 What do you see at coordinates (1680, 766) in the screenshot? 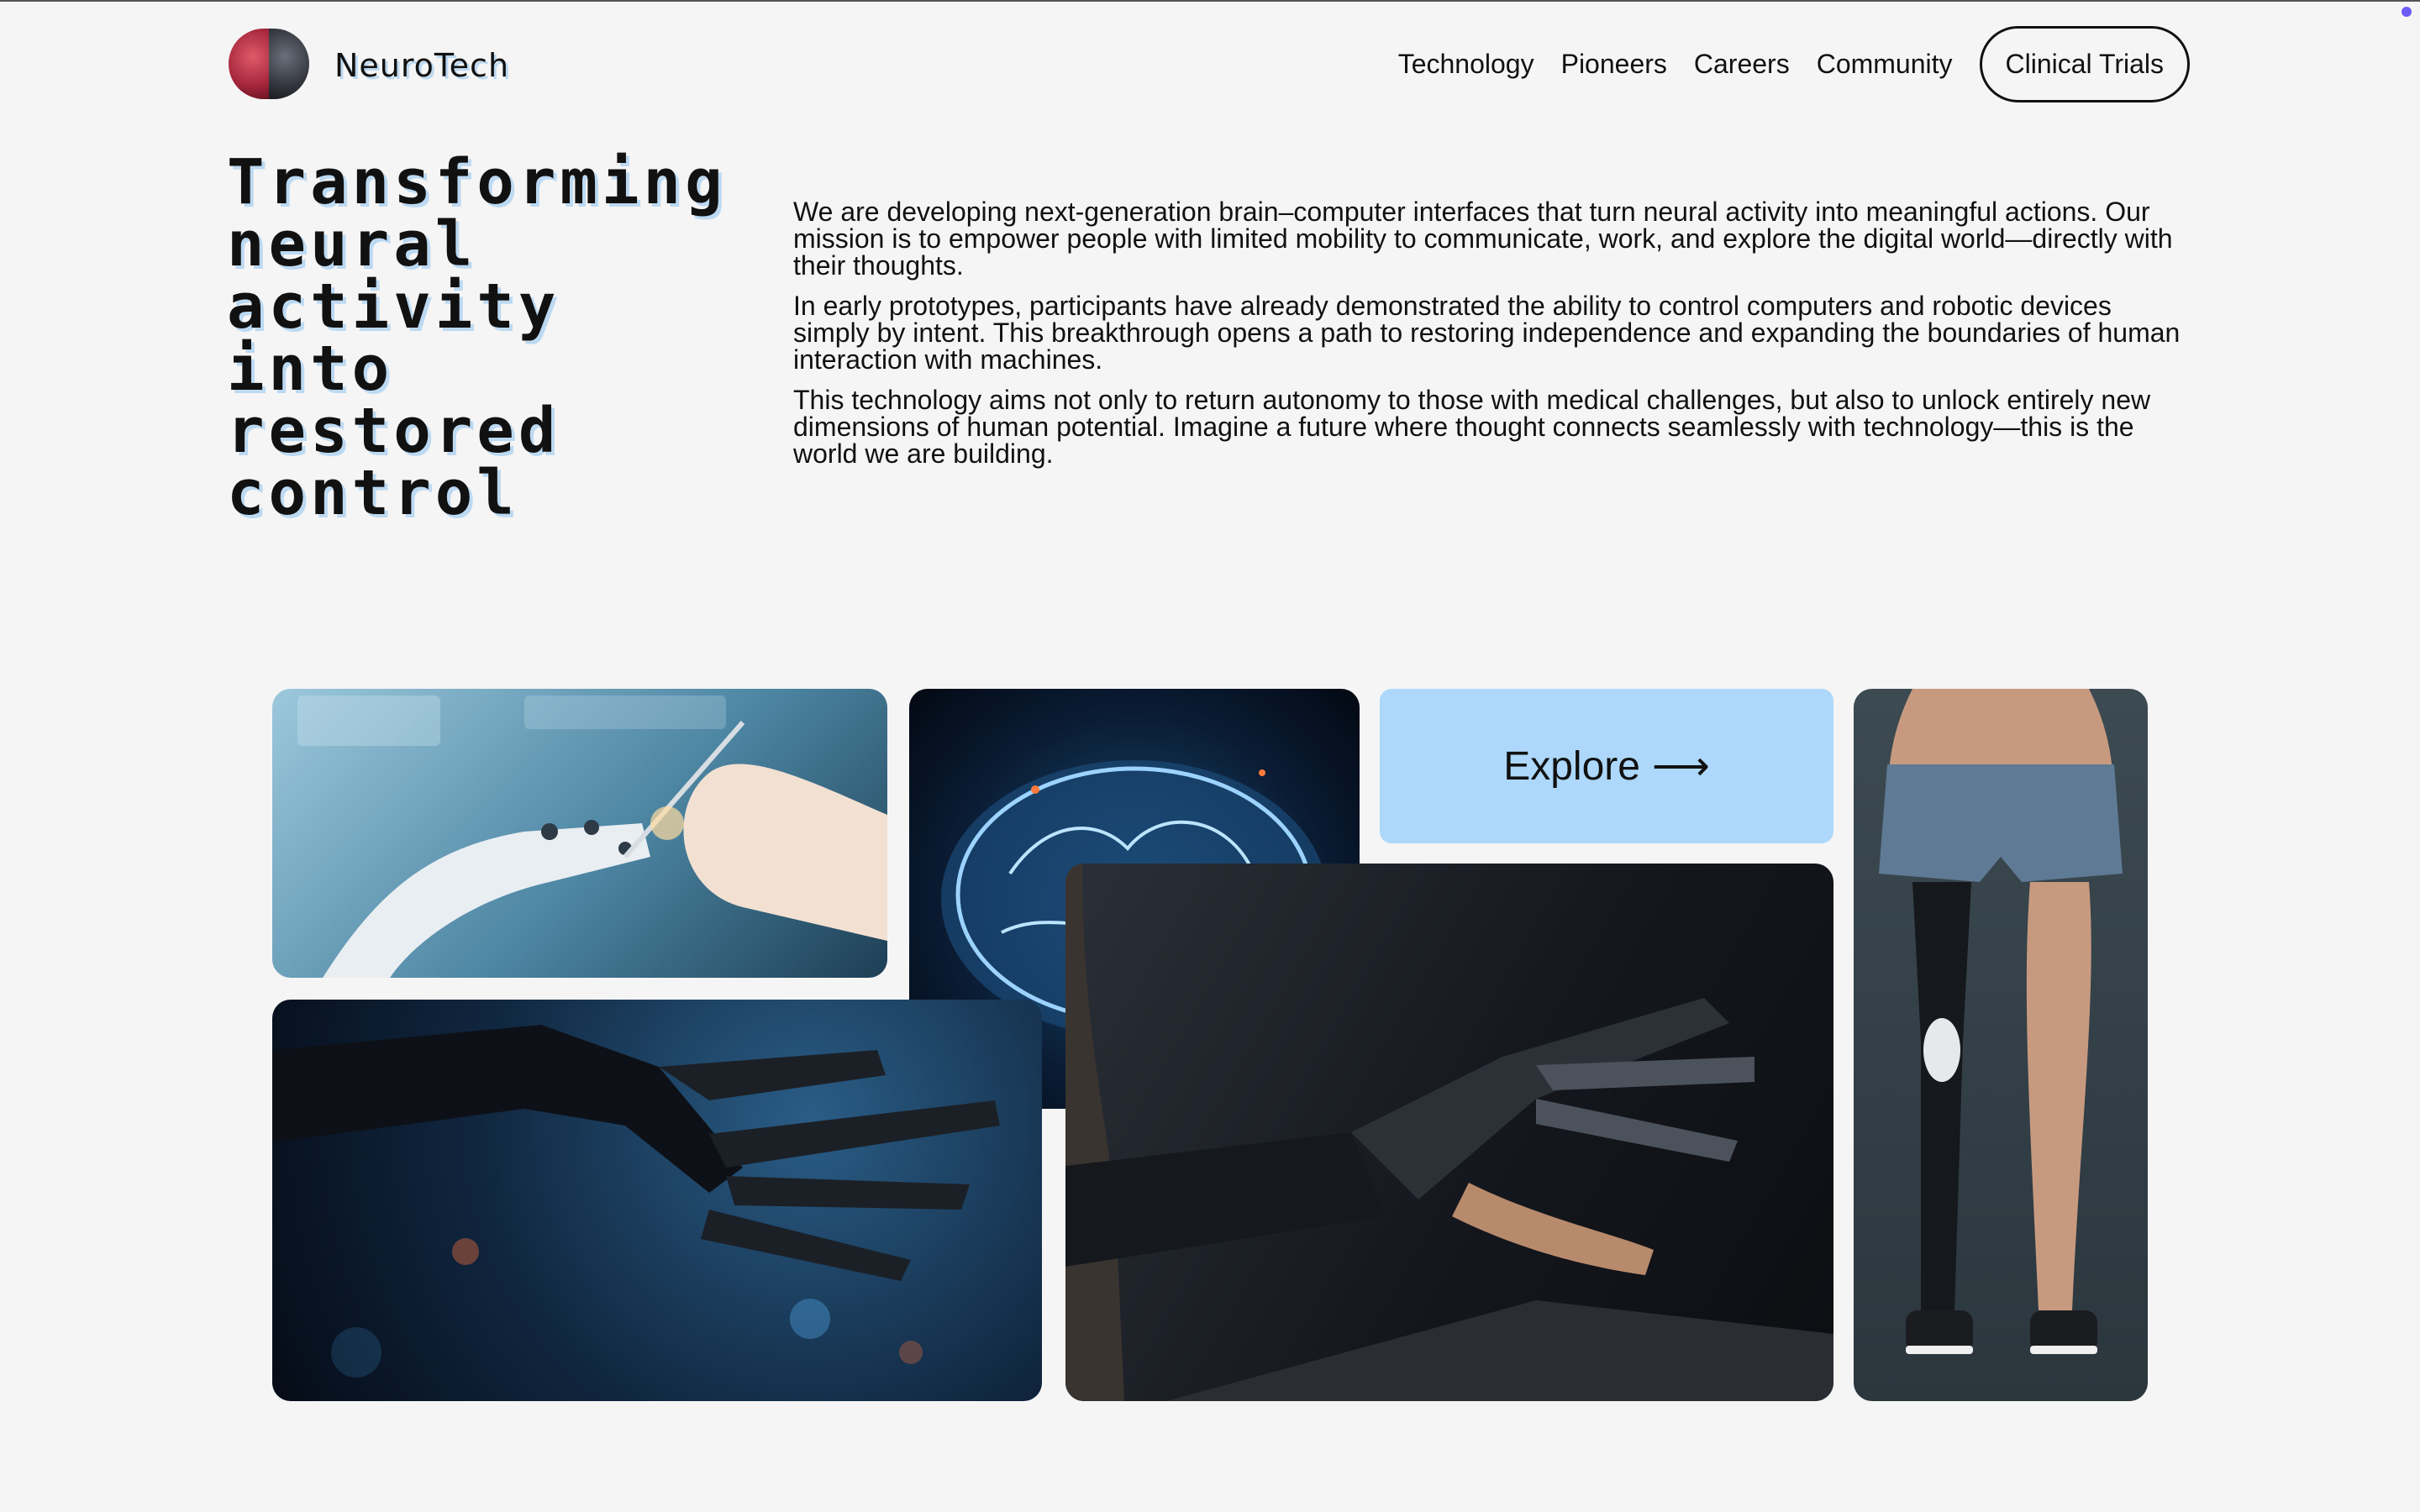
I see `arrow-right-icon: ⟶` at bounding box center [1680, 766].